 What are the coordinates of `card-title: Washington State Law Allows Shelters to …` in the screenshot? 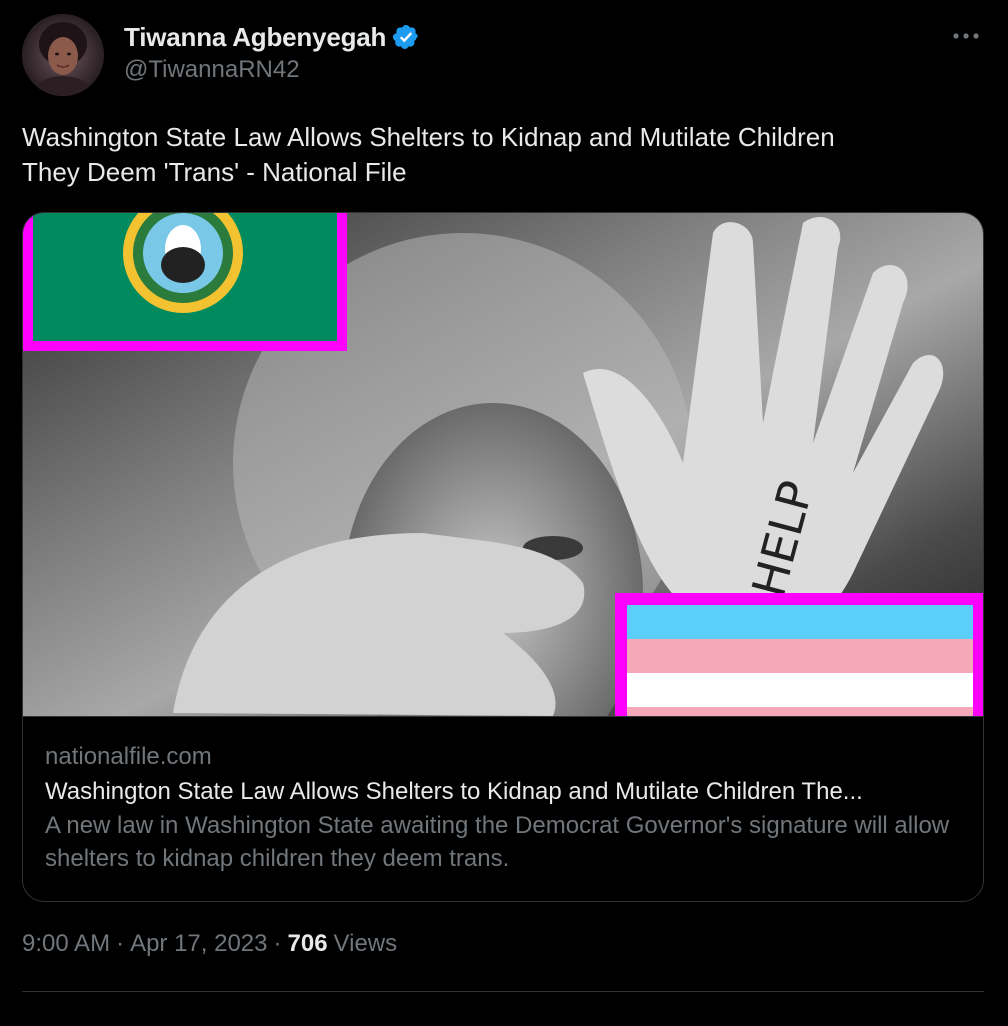 It's located at (454, 791).